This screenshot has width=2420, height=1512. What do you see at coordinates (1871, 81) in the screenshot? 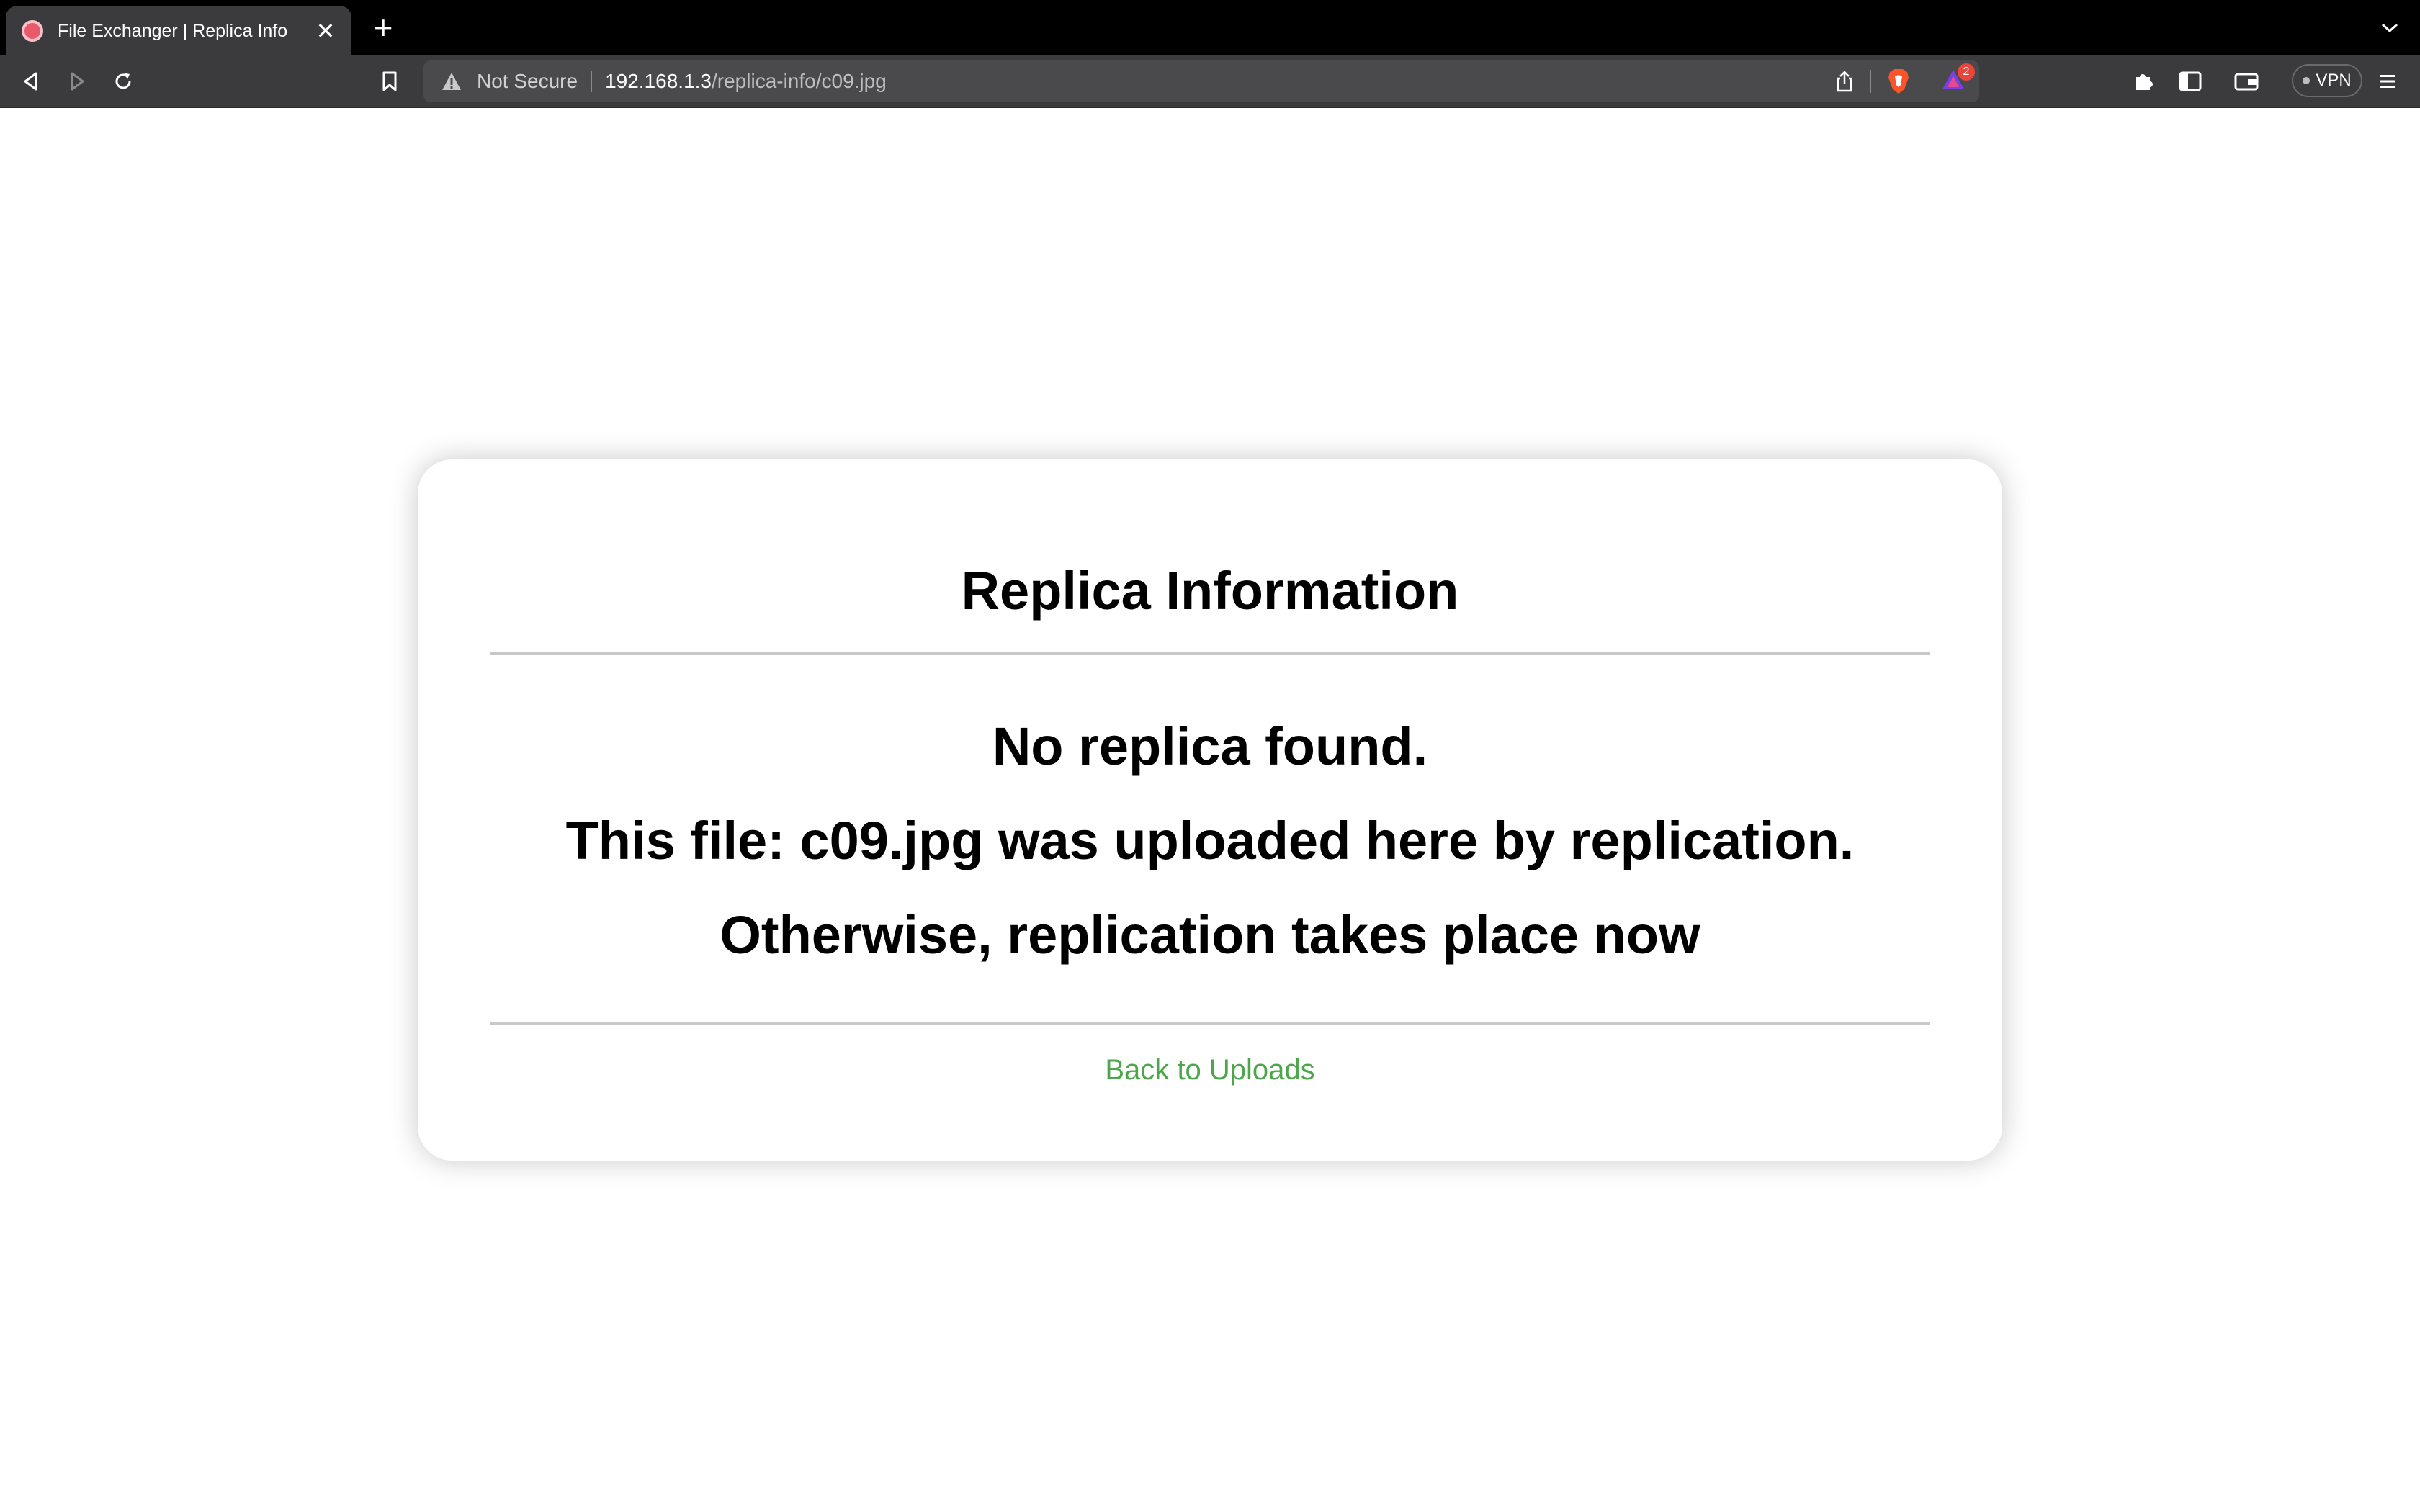
I see `actions-divider` at bounding box center [1871, 81].